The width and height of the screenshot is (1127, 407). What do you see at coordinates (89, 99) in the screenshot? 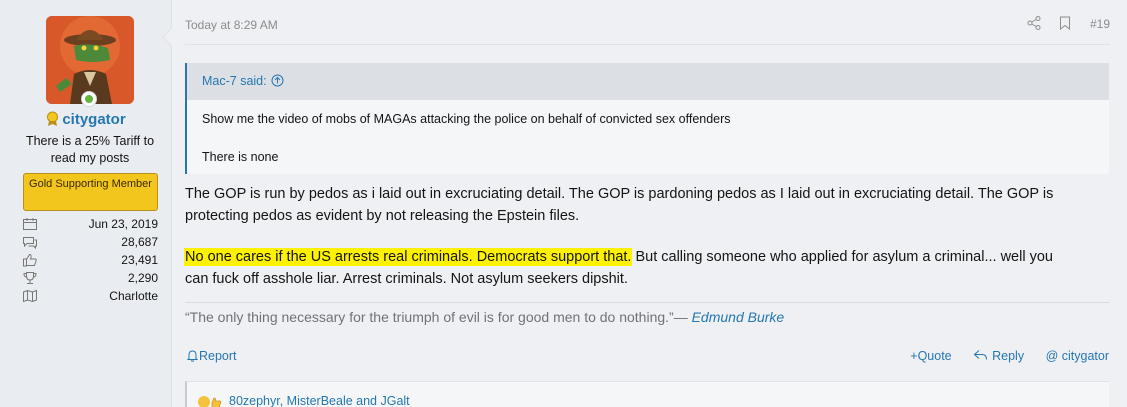
I see `online-status-icon` at bounding box center [89, 99].